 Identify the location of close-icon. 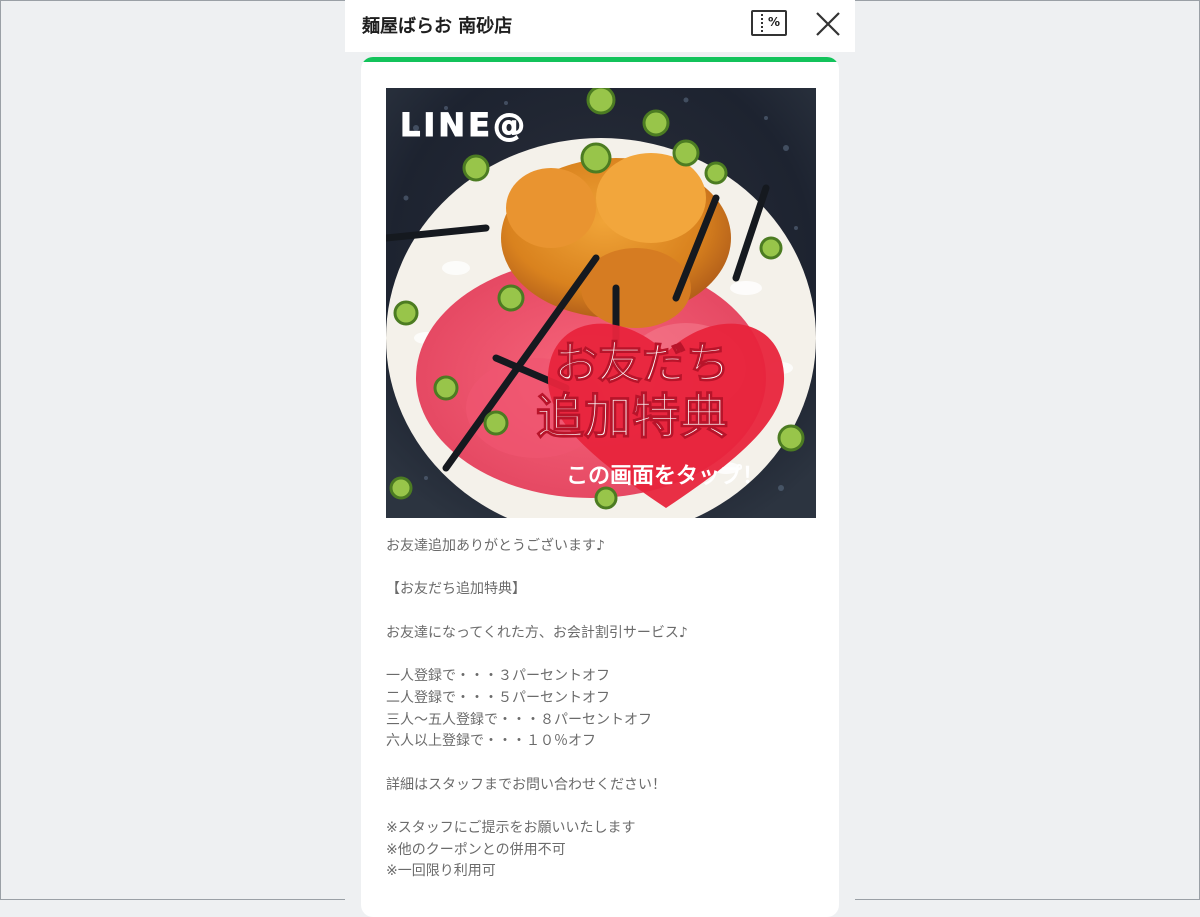
(828, 24).